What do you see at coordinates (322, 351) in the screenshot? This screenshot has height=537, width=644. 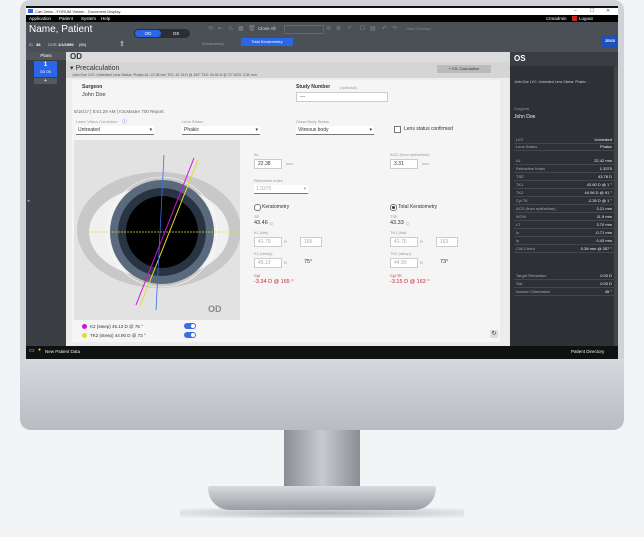 I see `bottom-taskbar: ▭ ● New Patient Data Patient Directory` at bounding box center [322, 351].